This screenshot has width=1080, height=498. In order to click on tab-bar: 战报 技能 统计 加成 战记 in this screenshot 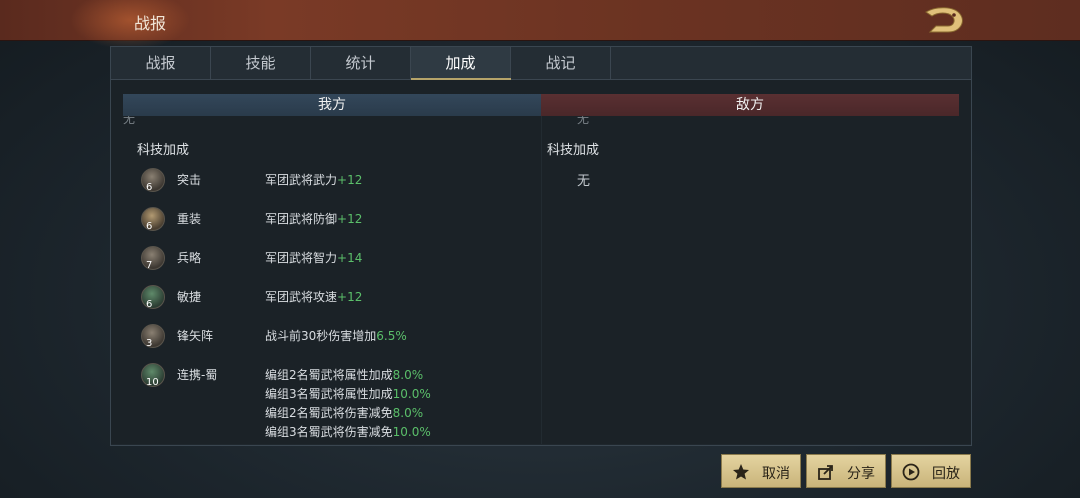, I will do `click(541, 63)`.